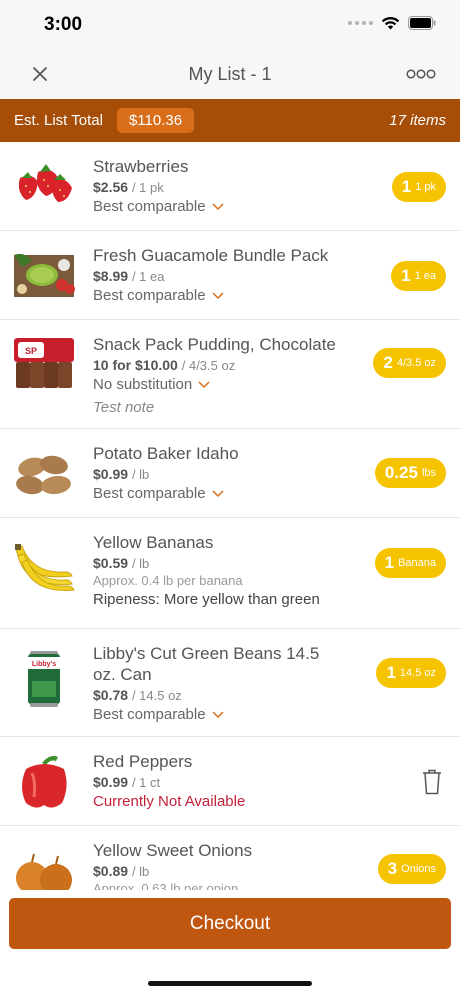 This screenshot has width=460, height=996. I want to click on price-value: $8.99, so click(111, 276).